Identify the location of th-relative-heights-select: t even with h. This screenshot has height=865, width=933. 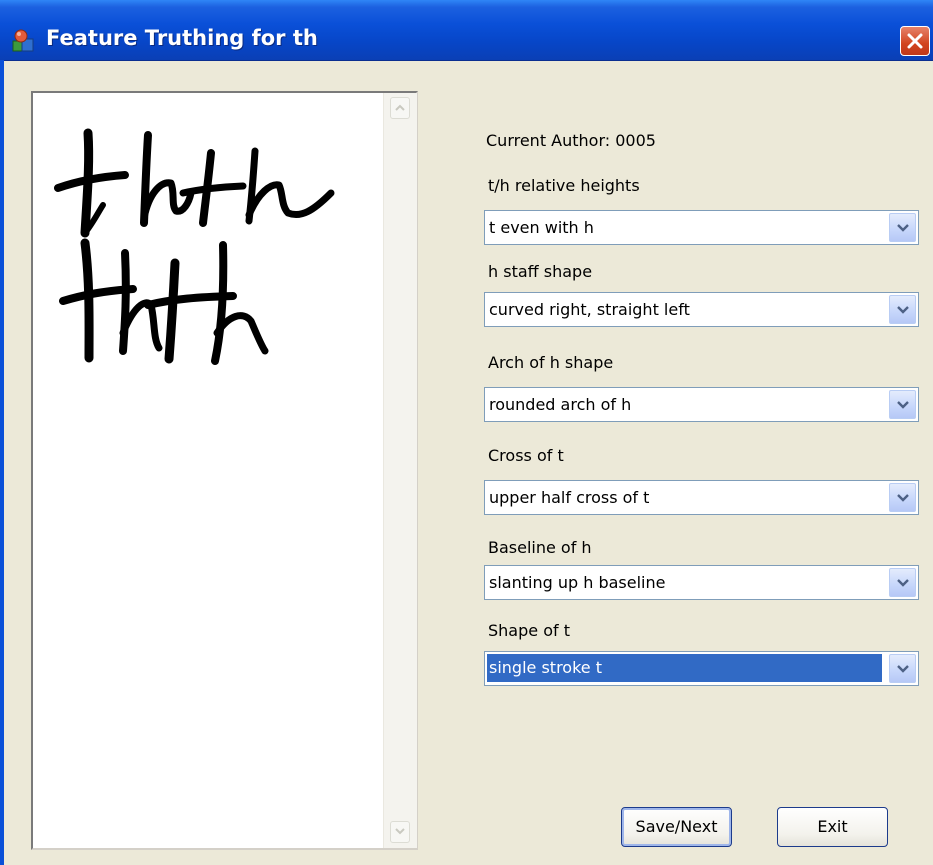
(701, 227).